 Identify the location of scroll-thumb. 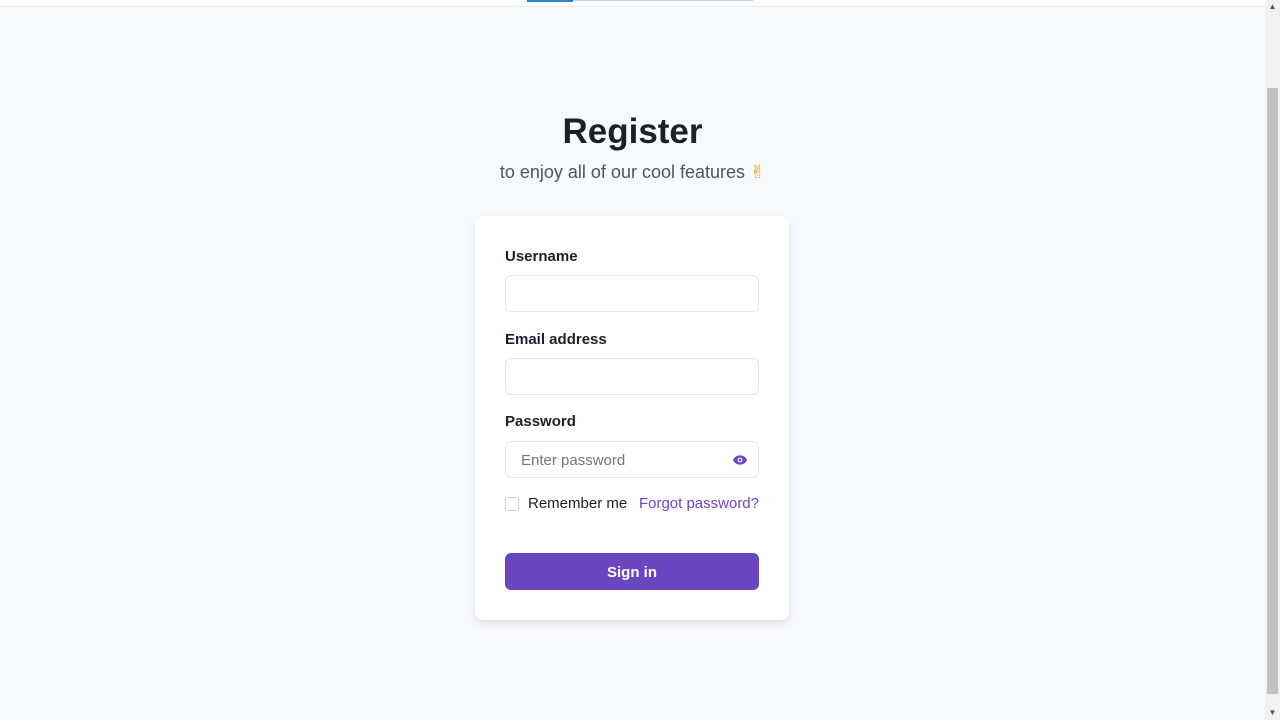
(1272, 391).